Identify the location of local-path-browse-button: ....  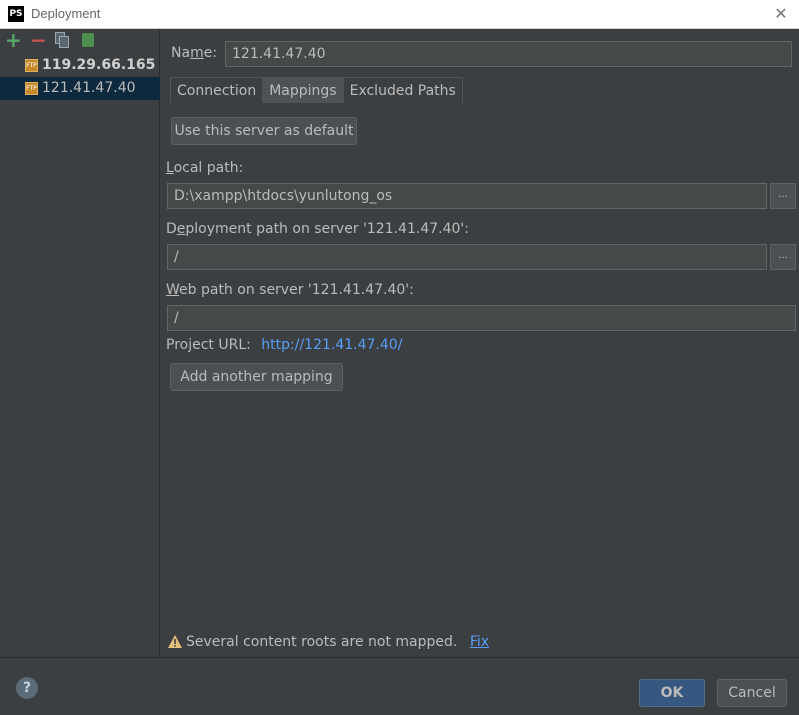
(783, 196).